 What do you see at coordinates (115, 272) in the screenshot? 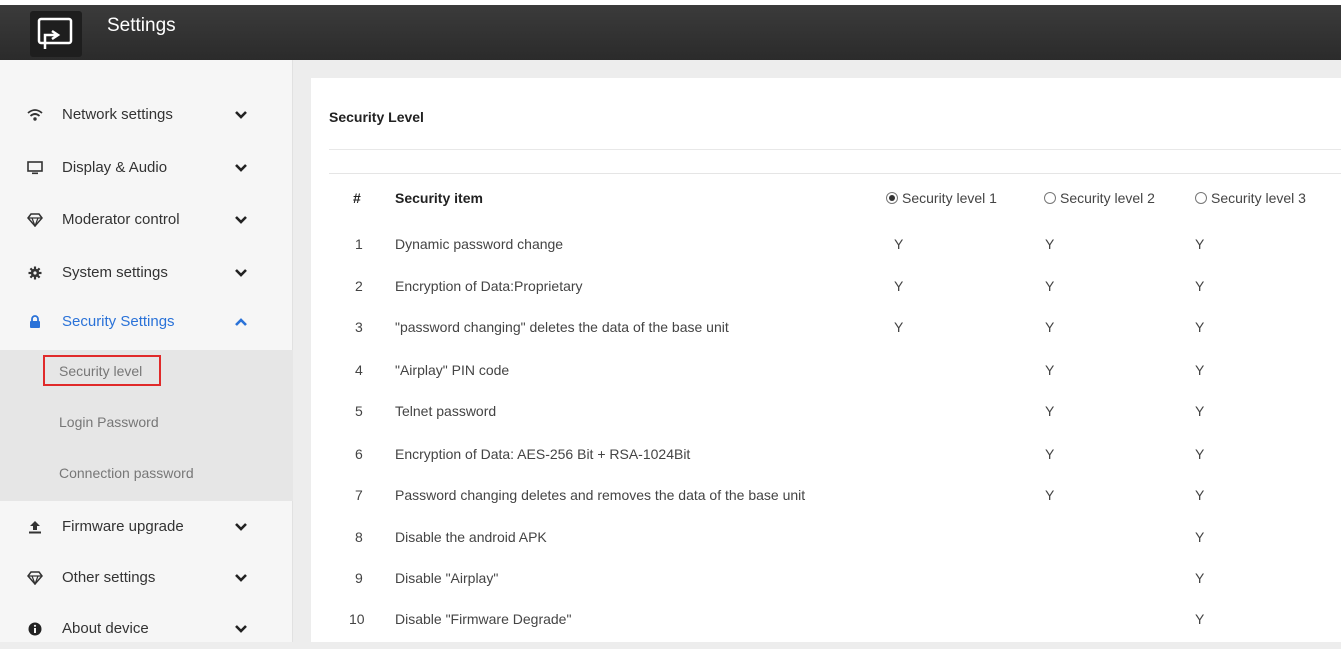
I see `sidebar-item-label: System settings` at bounding box center [115, 272].